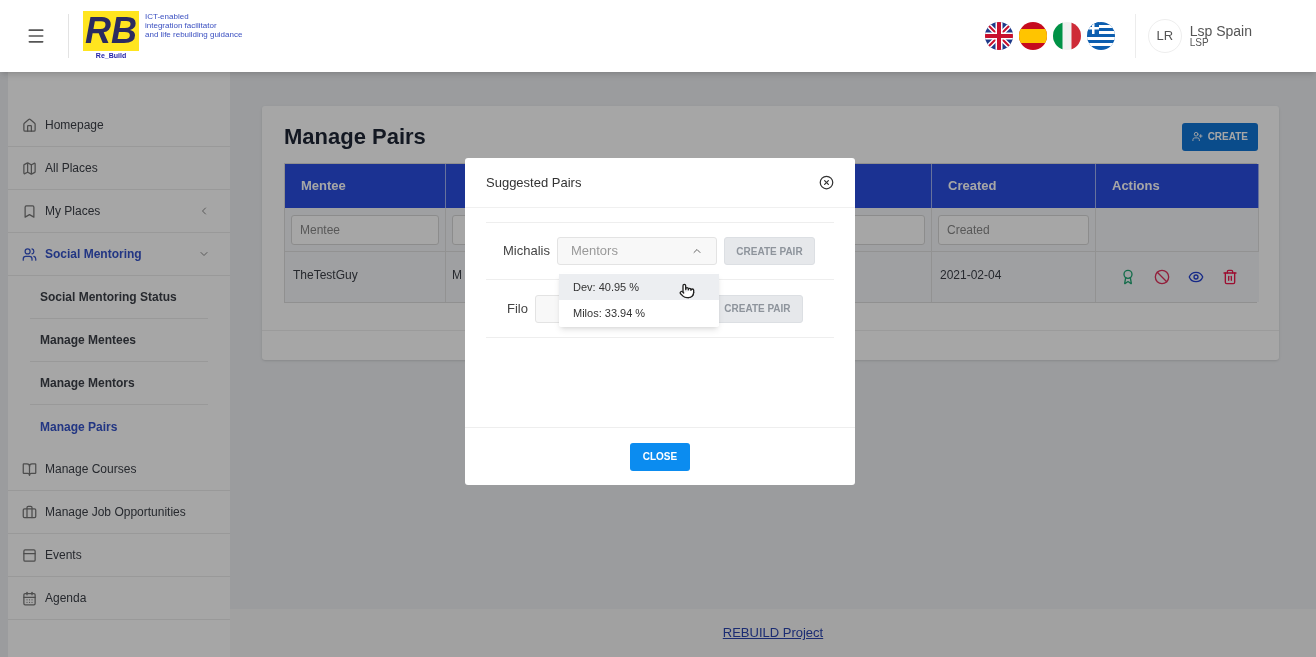  What do you see at coordinates (119, 383) in the screenshot?
I see `sidebar-subitem: Manage Mentors` at bounding box center [119, 383].